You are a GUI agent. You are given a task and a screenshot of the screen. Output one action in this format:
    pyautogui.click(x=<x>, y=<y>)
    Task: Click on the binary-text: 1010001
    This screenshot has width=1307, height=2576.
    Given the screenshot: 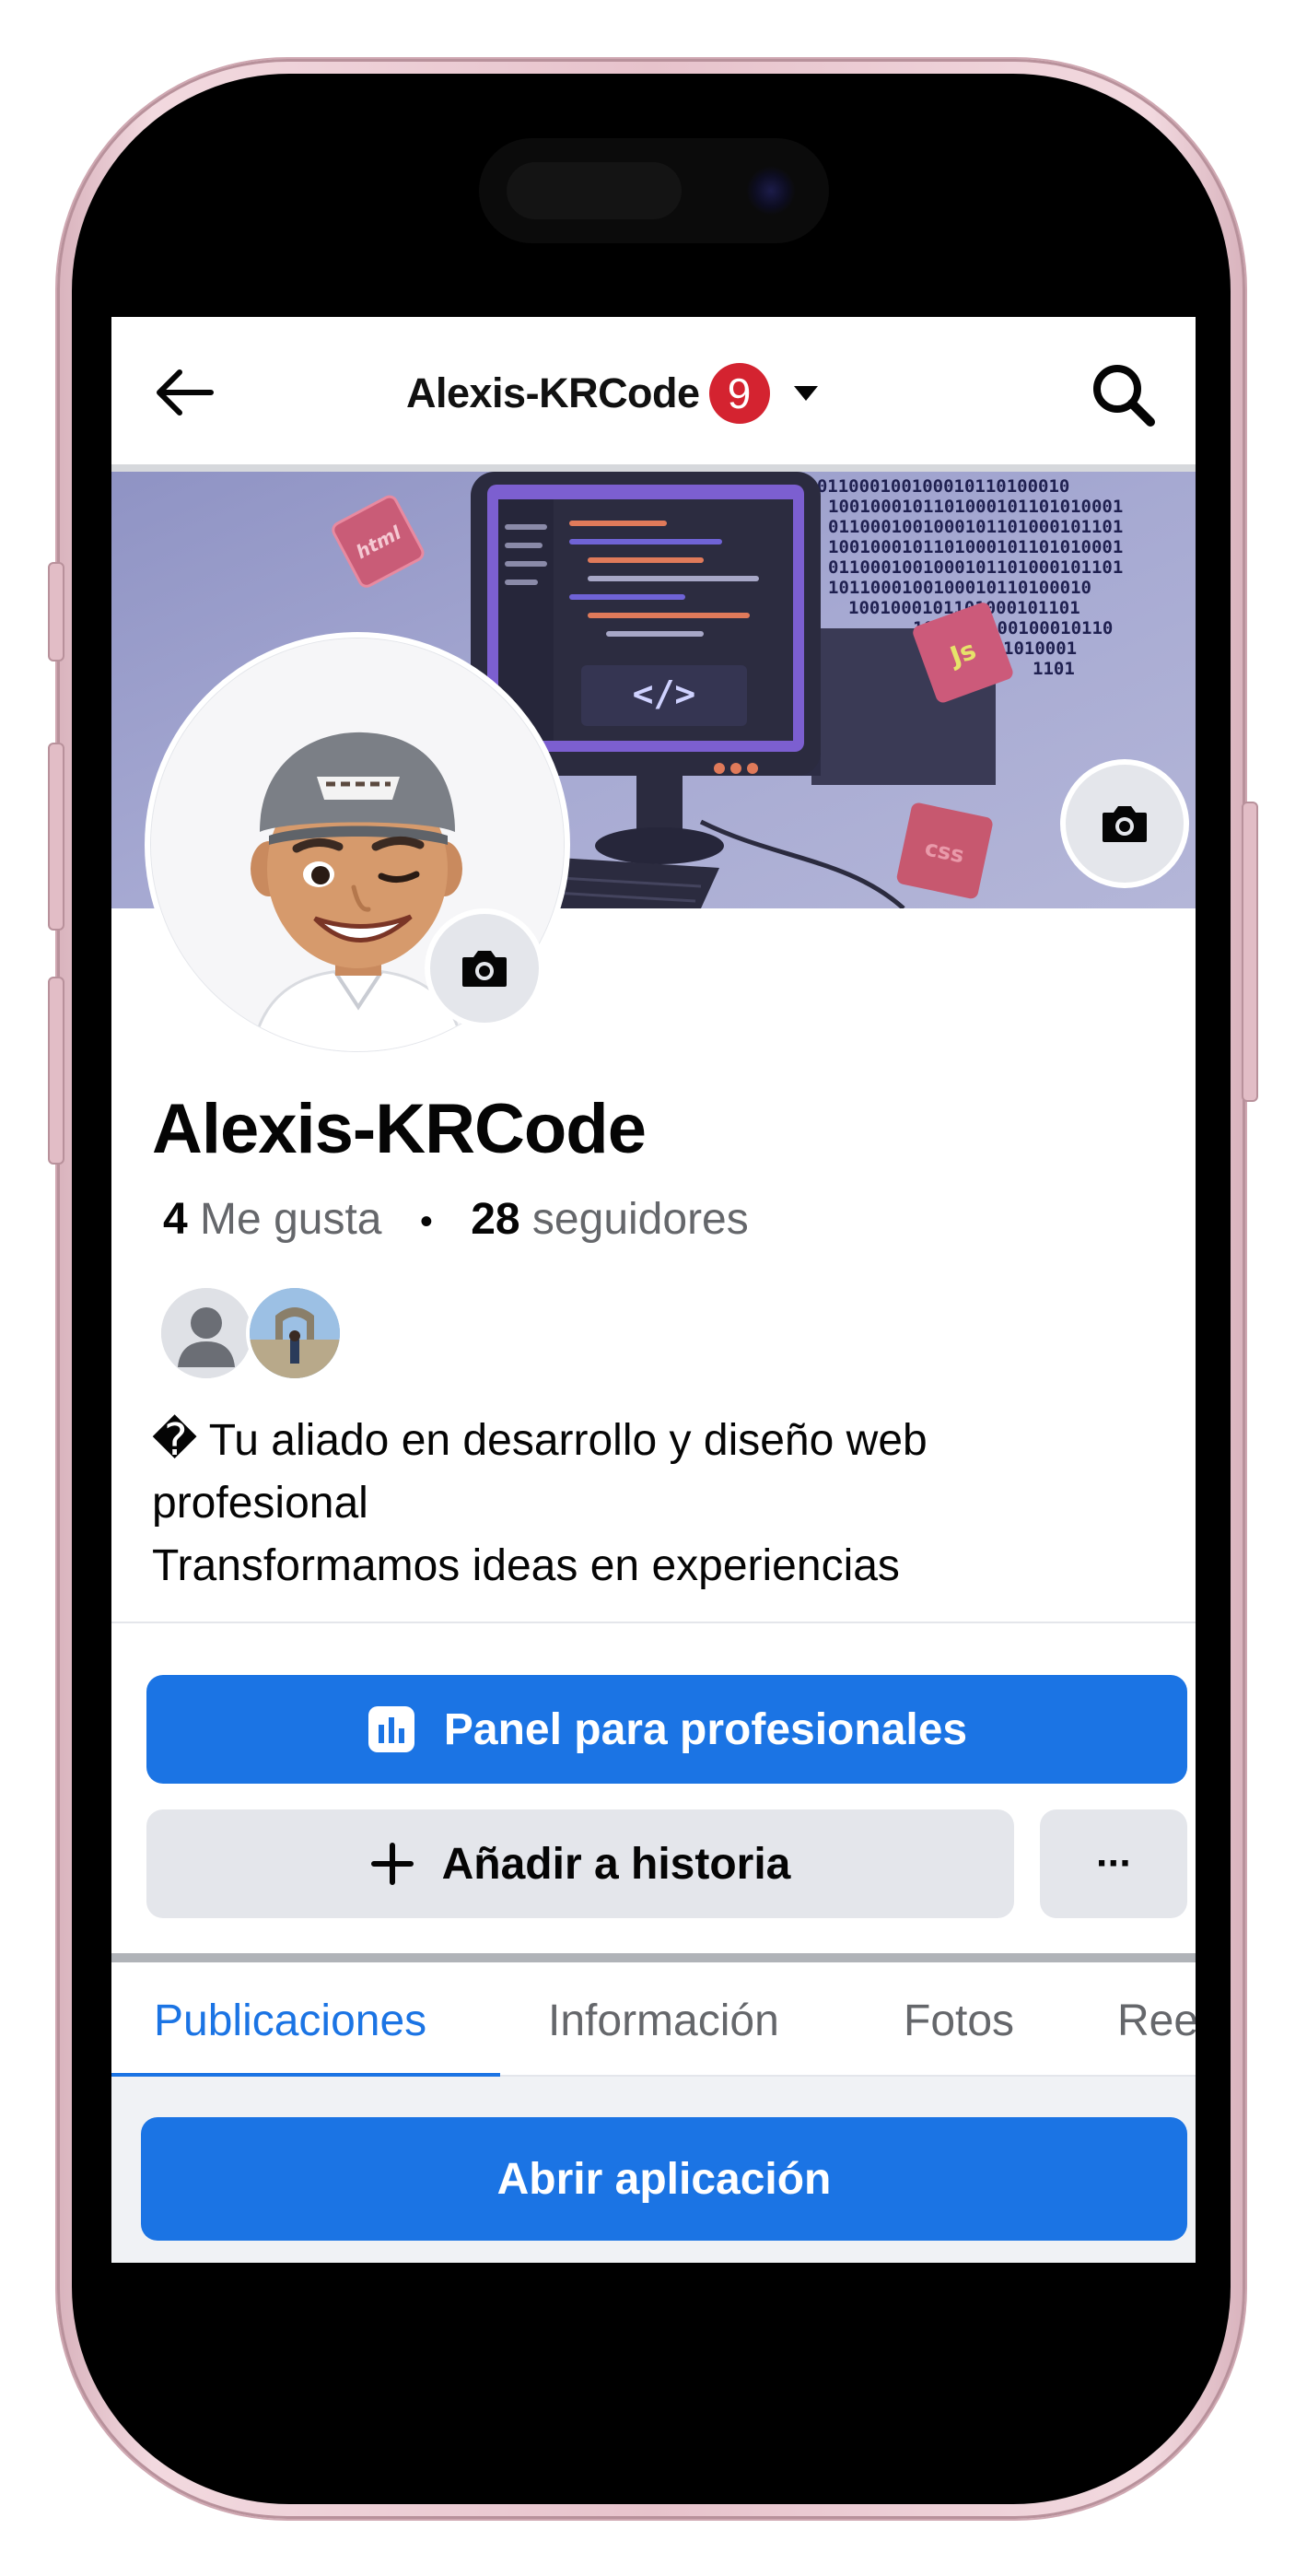 What is the action you would take?
    pyautogui.click(x=1040, y=648)
    